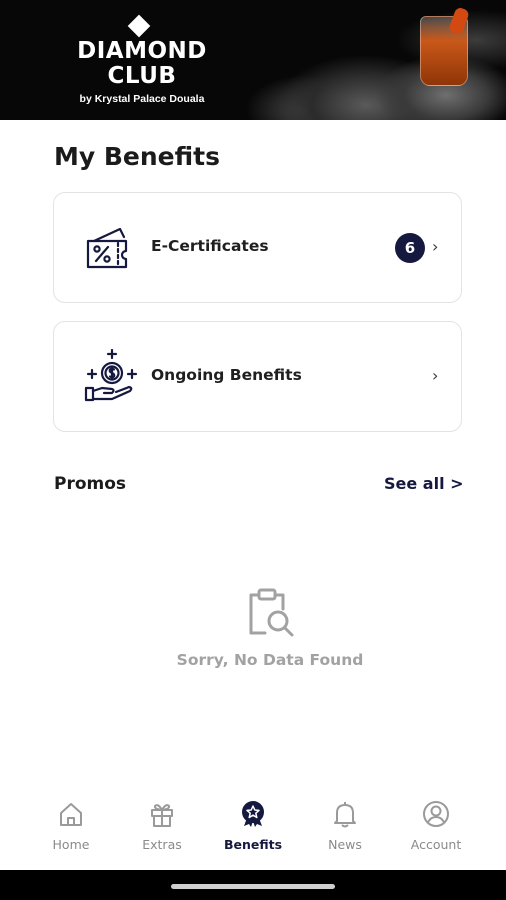 The height and width of the screenshot is (900, 506). I want to click on bottom-navigation: Home Extras Benefits News Account, so click(253, 830).